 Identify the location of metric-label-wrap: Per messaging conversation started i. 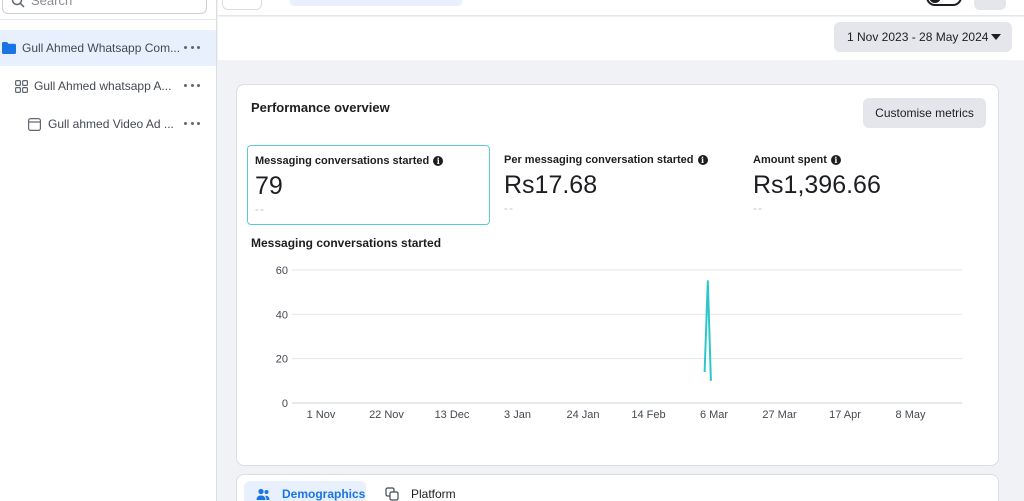
(606, 160).